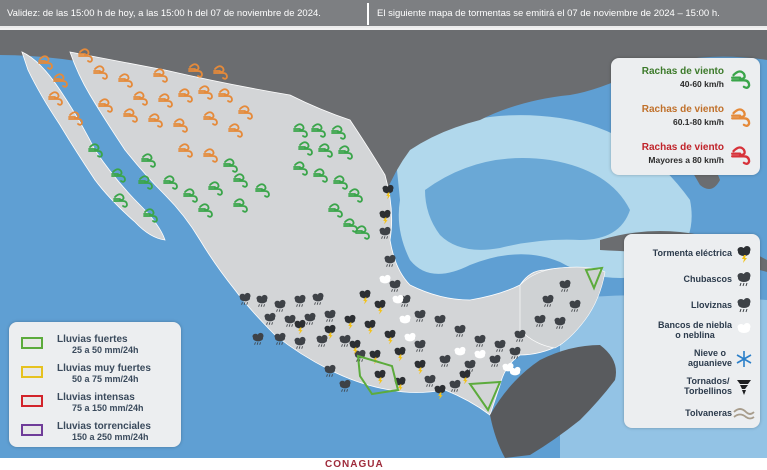 The width and height of the screenshot is (767, 470). What do you see at coordinates (744, 305) in the screenshot?
I see `drizzle-icon` at bounding box center [744, 305].